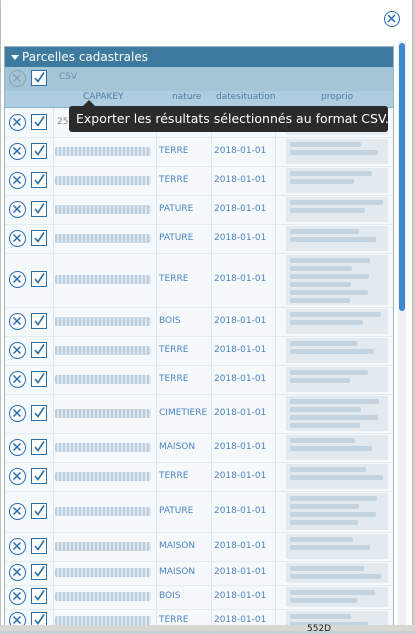 The image size is (415, 634). Describe the element at coordinates (68, 77) in the screenshot. I see `csv-export-button: CSV` at that location.